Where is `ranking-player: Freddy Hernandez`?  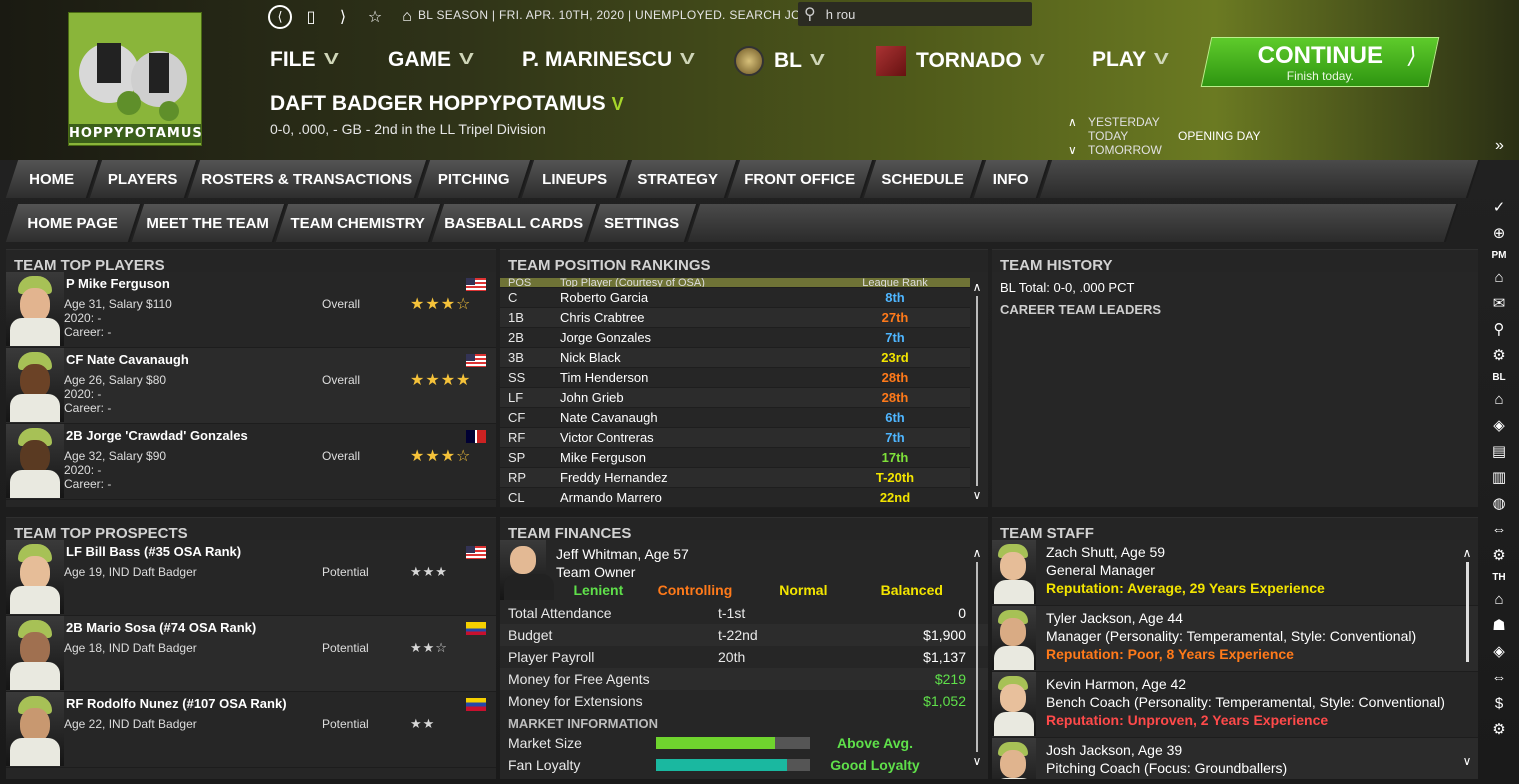
ranking-player: Freddy Hernandez is located at coordinates (690, 477).